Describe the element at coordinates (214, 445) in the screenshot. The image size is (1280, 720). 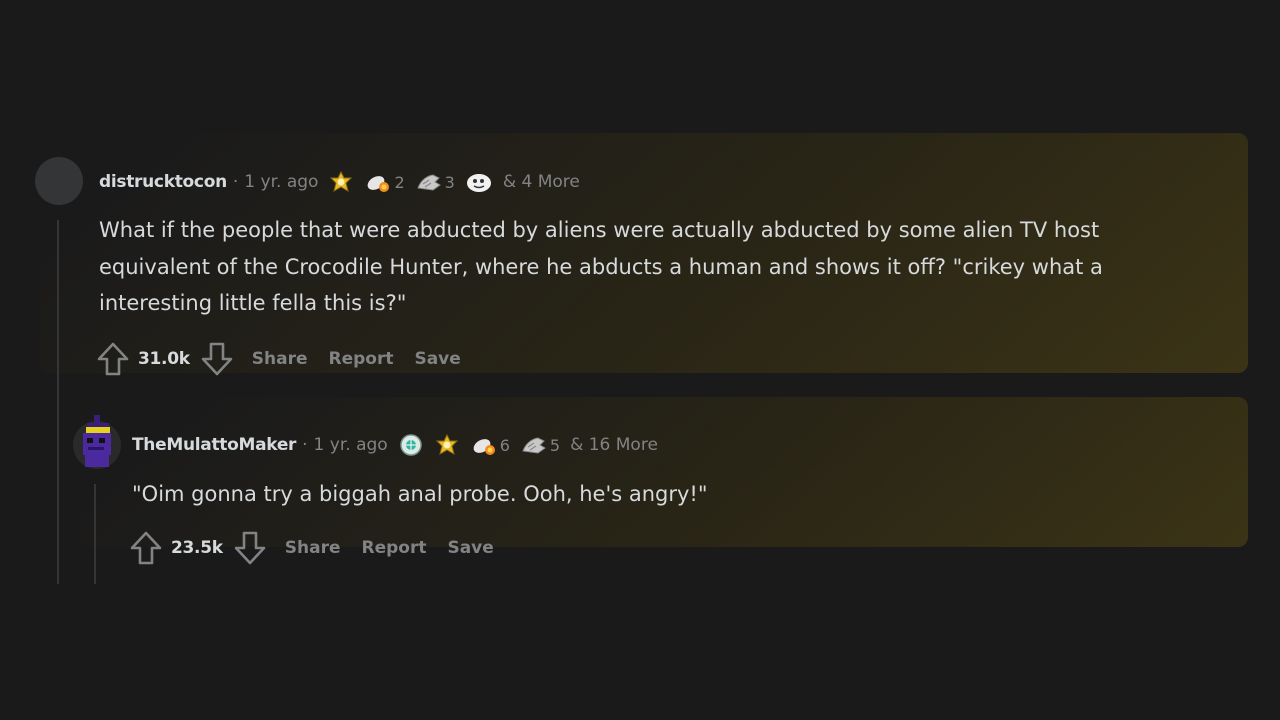
I see `username: TheMulattoMaker` at that location.